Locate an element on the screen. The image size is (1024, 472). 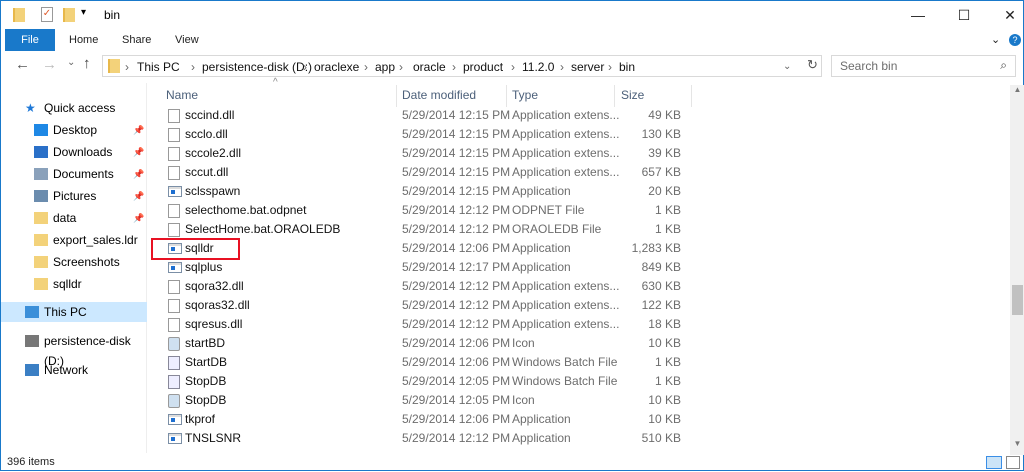
large-icons-view-button is located at coordinates (1013, 462).